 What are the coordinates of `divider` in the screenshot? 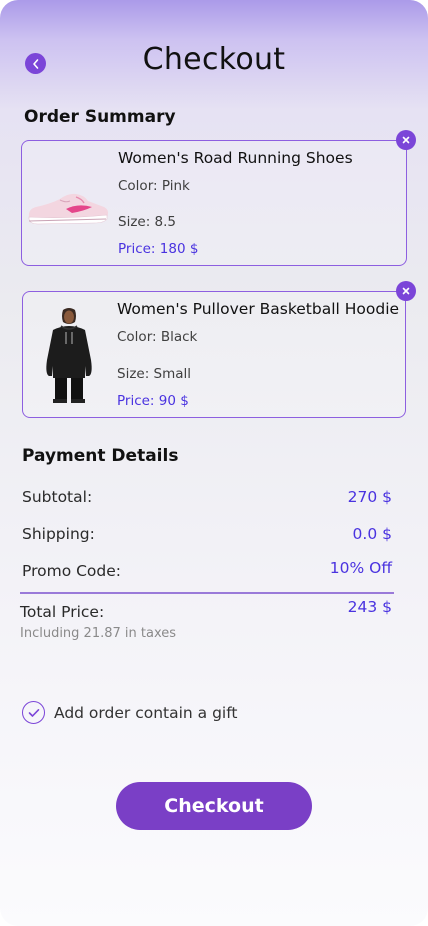 It's located at (207, 593).